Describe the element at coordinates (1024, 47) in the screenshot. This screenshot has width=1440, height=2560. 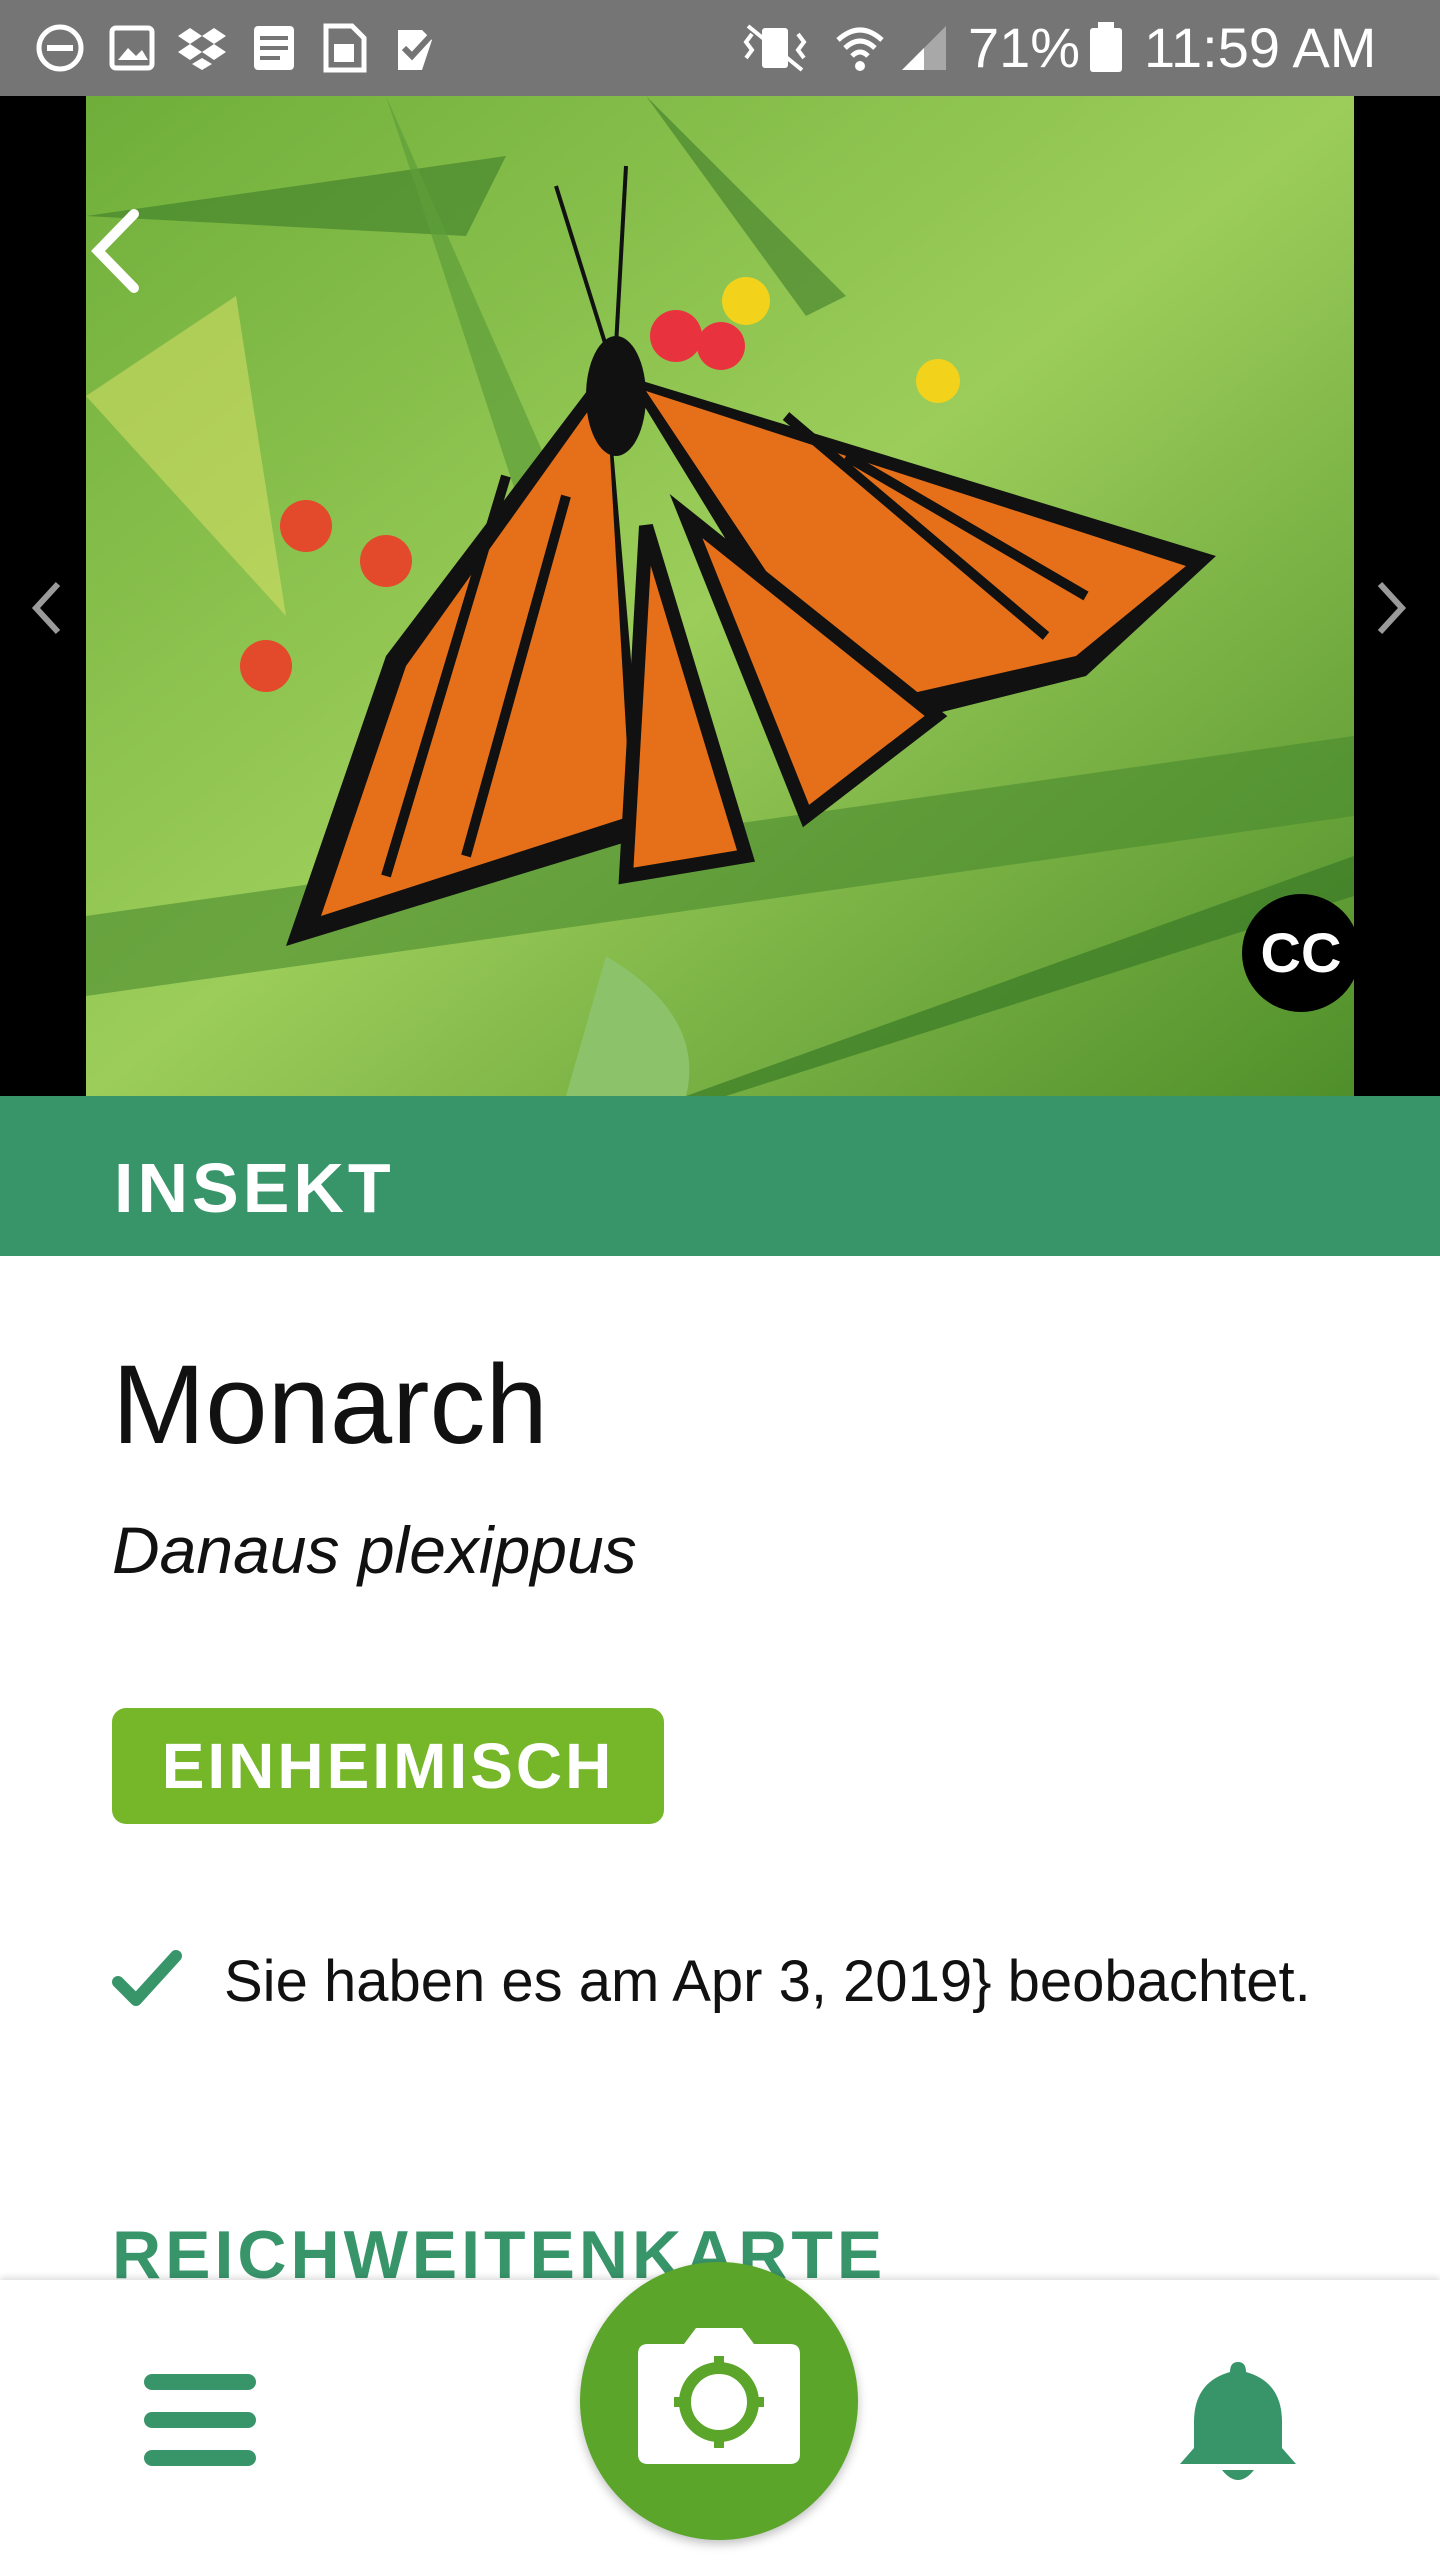
I see `battery-percent: 71%` at that location.